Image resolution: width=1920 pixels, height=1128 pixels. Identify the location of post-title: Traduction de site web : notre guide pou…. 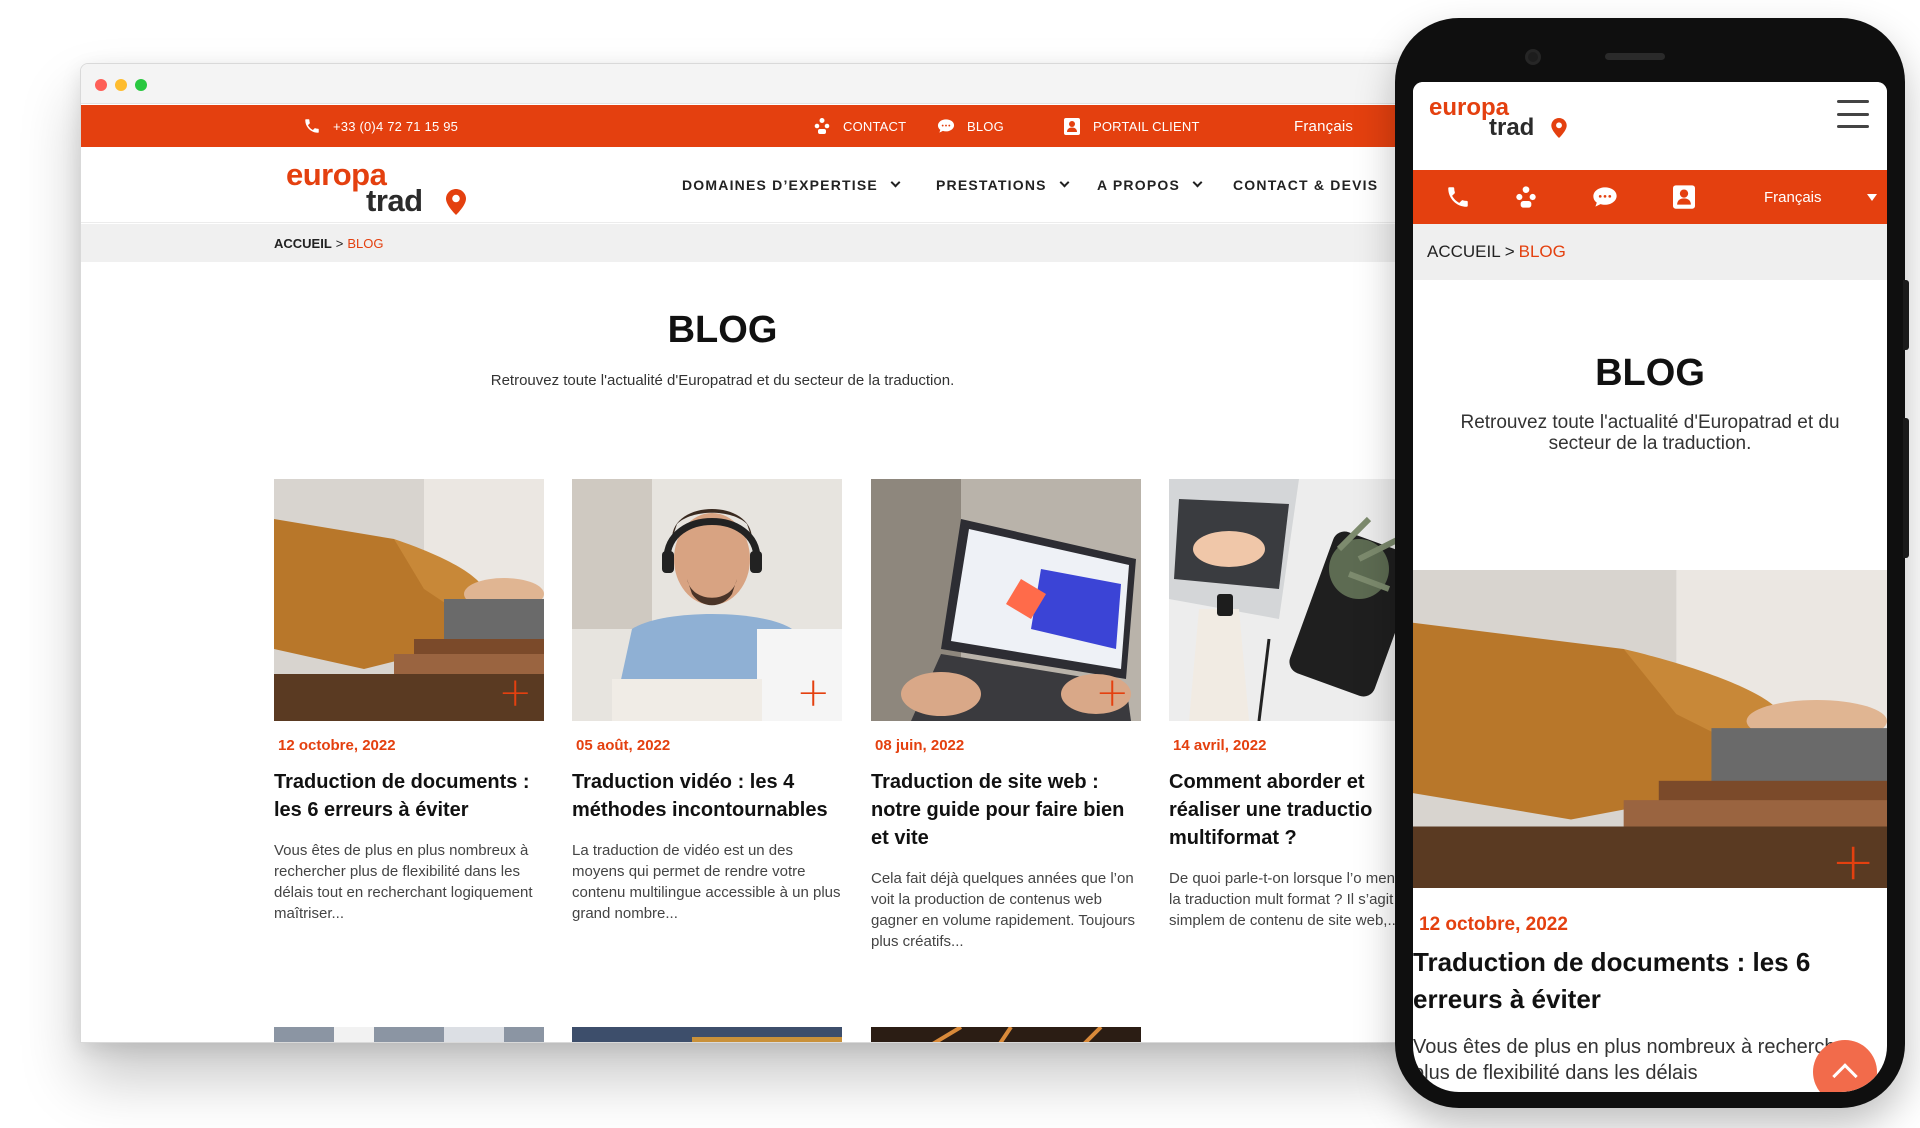
(1006, 810).